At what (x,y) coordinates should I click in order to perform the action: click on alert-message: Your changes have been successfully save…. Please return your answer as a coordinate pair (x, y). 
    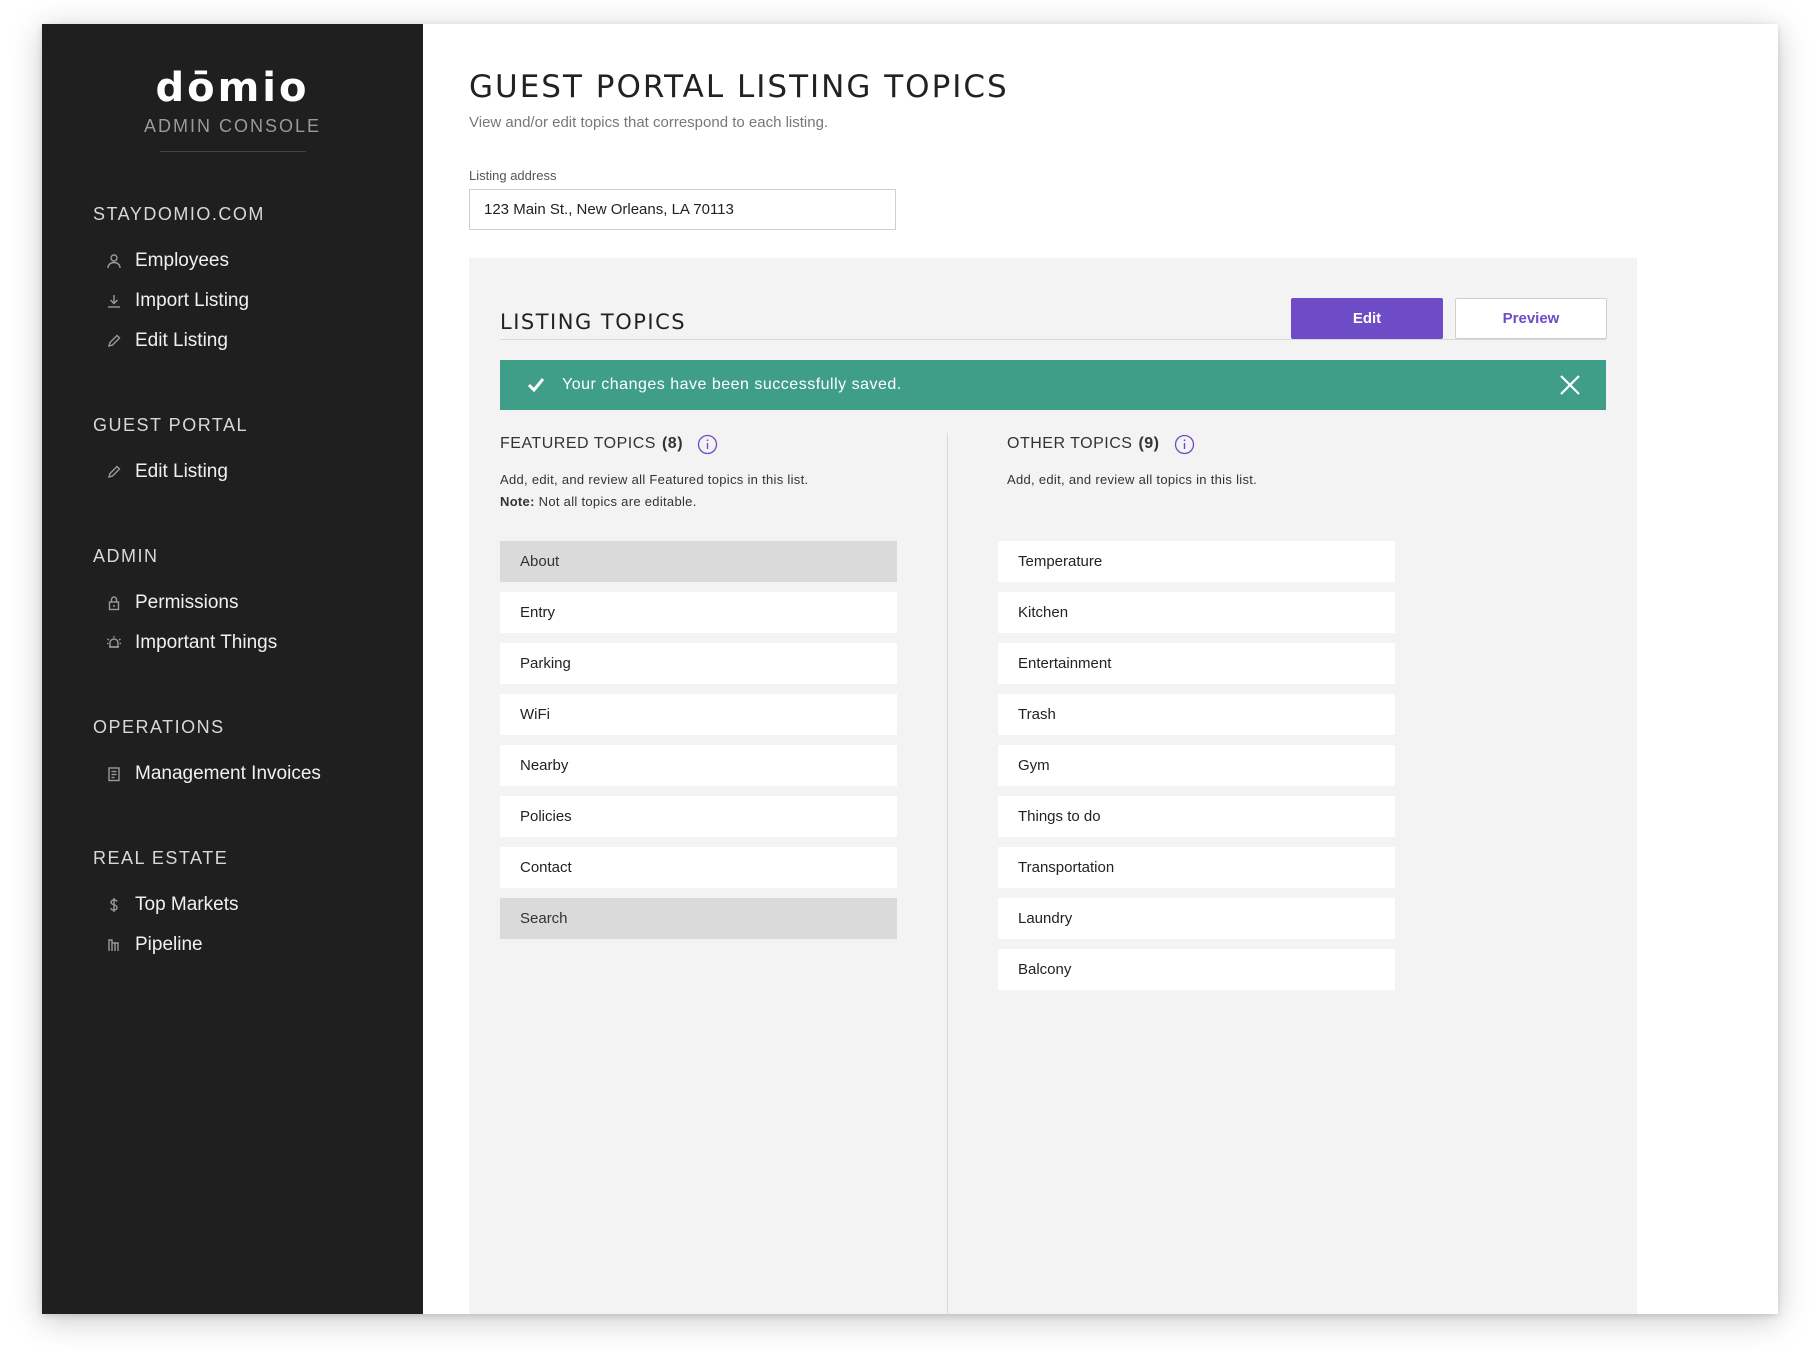
    Looking at the image, I should click on (732, 384).